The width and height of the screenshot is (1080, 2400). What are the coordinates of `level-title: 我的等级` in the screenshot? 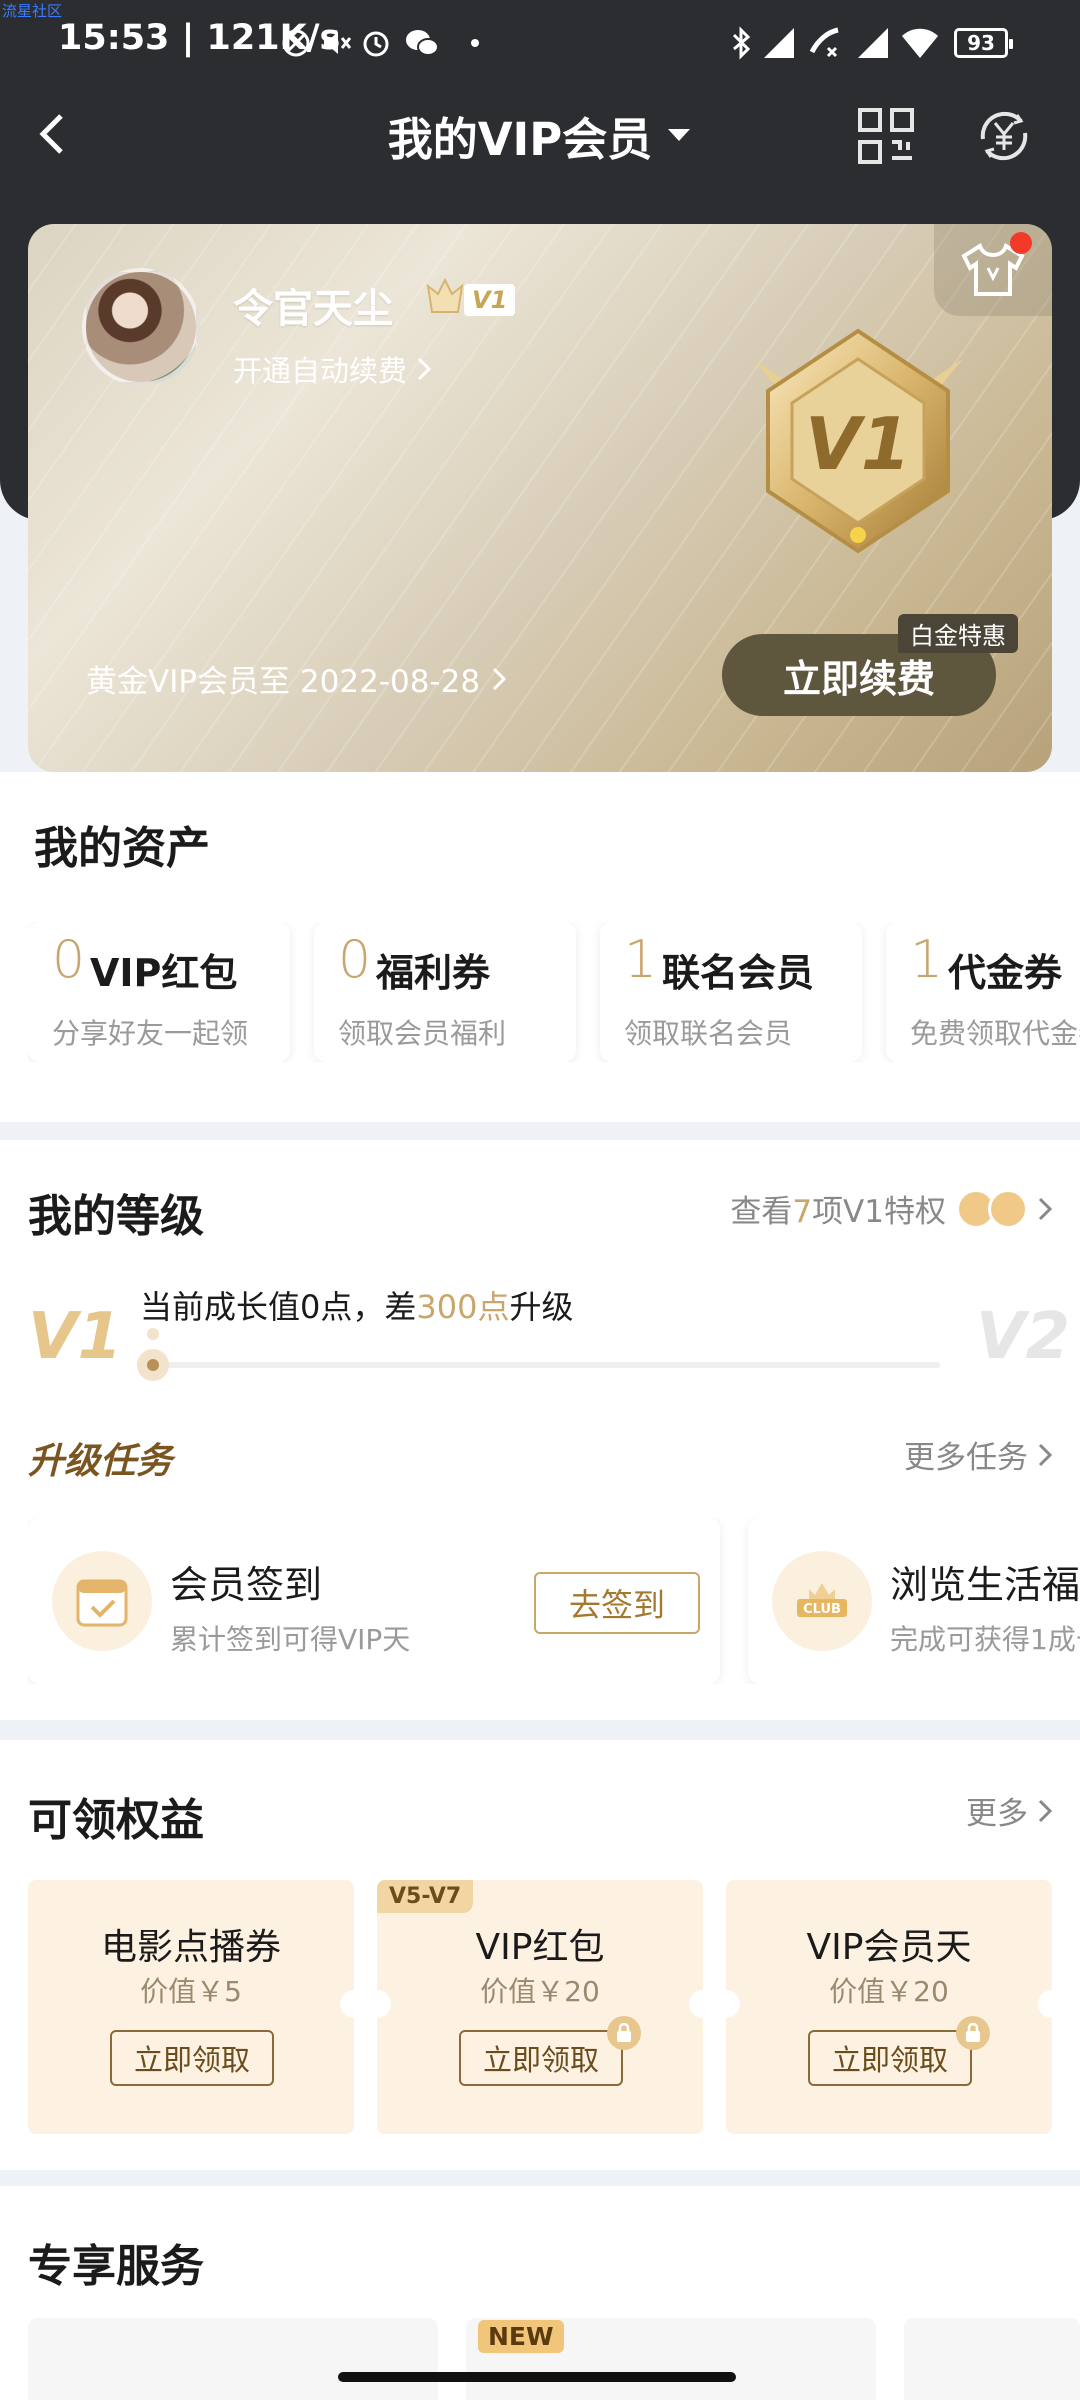 It's located at (116, 1216).